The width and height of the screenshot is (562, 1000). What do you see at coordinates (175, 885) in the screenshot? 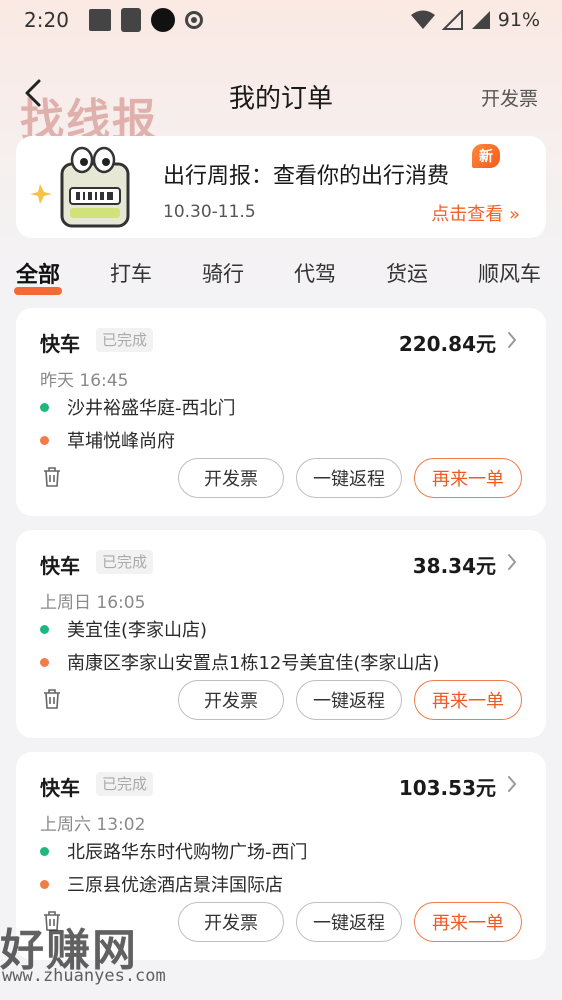
I see `dropoff-text: 三原县优途酒店景沣国际店` at bounding box center [175, 885].